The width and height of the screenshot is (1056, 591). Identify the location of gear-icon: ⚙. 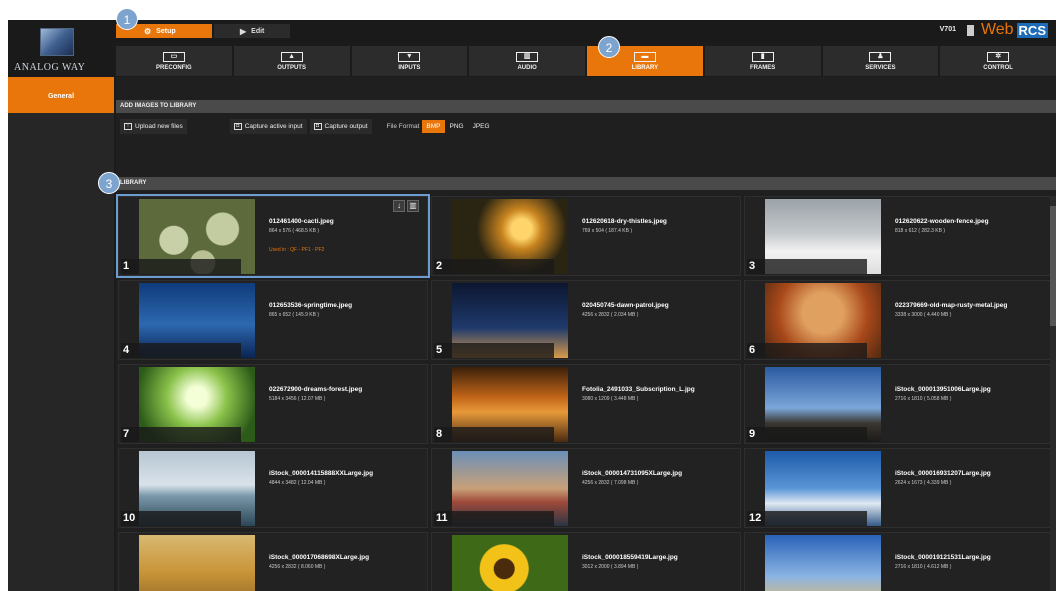
(148, 31).